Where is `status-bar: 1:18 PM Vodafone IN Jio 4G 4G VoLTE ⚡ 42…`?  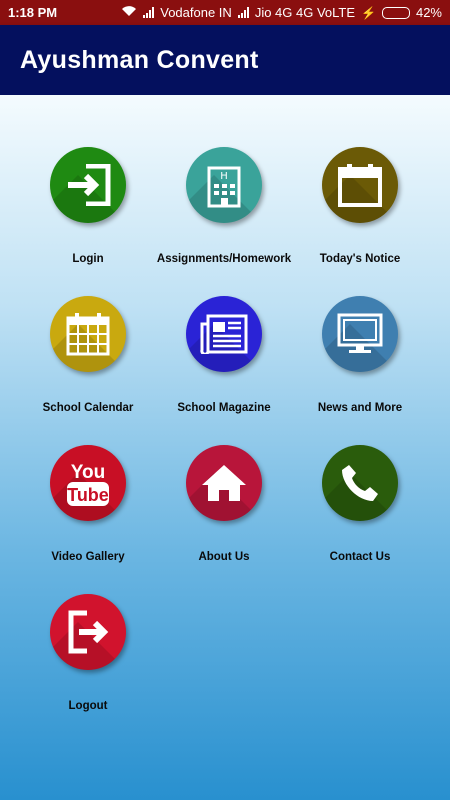
status-bar: 1:18 PM Vodafone IN Jio 4G 4G VoLTE ⚡ 42… is located at coordinates (225, 12).